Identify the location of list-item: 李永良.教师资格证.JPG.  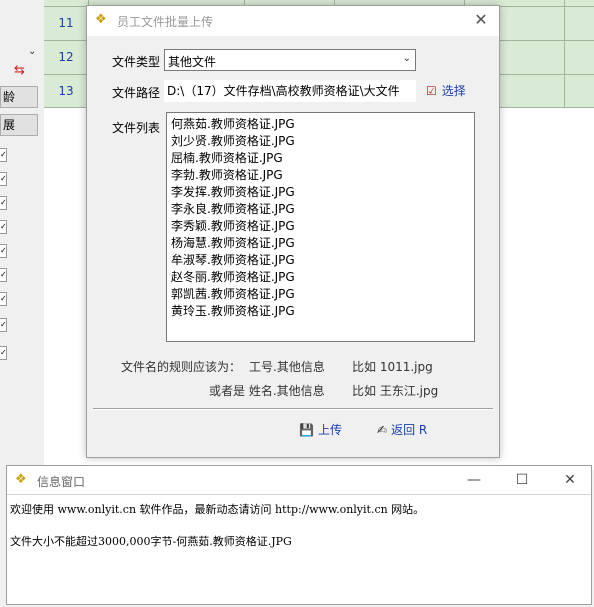
(320, 209).